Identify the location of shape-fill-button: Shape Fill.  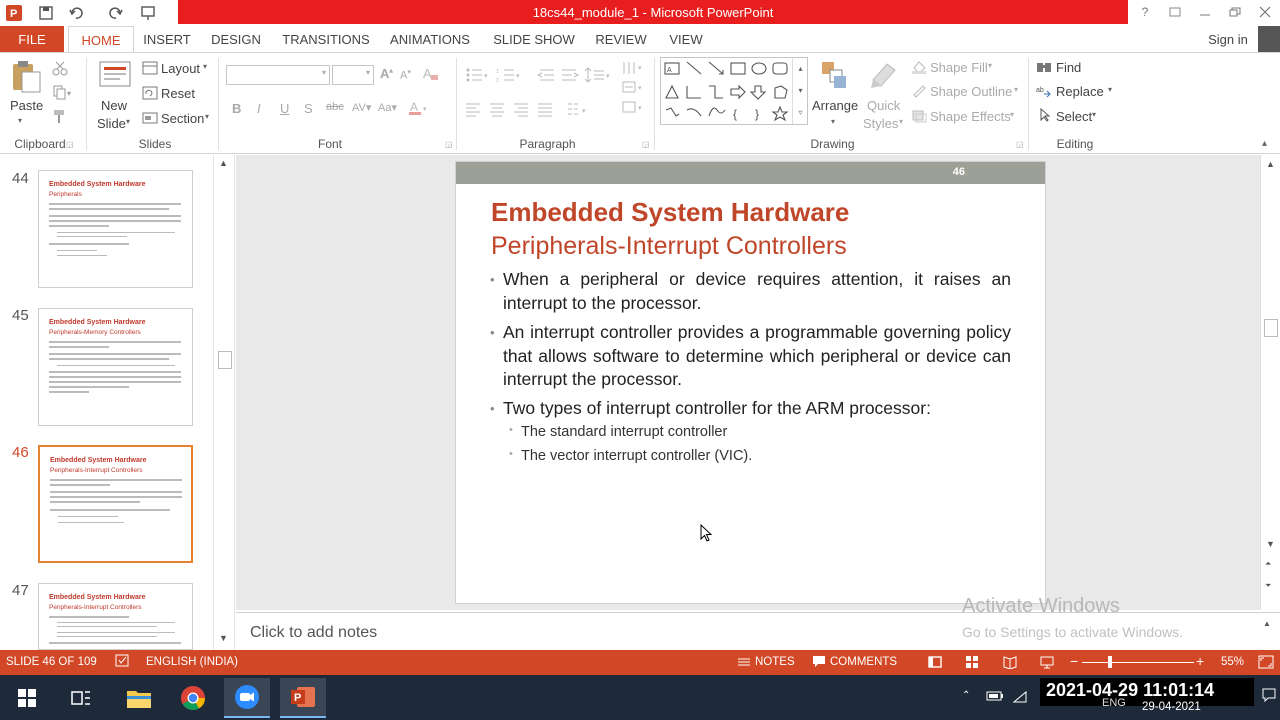
(959, 67).